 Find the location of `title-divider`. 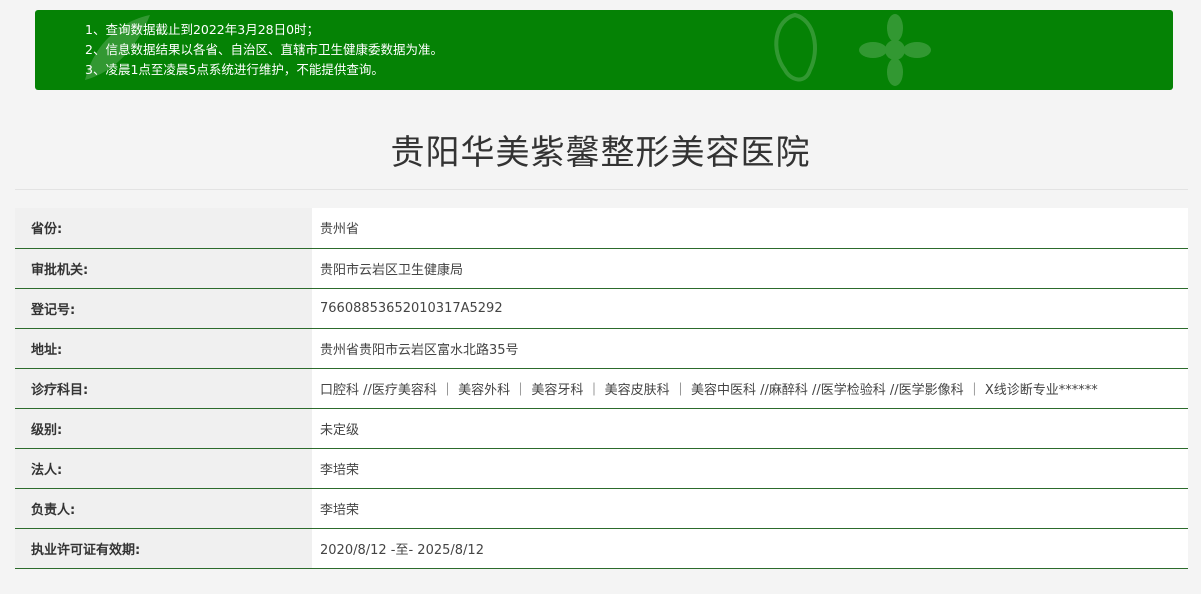

title-divider is located at coordinates (601, 189).